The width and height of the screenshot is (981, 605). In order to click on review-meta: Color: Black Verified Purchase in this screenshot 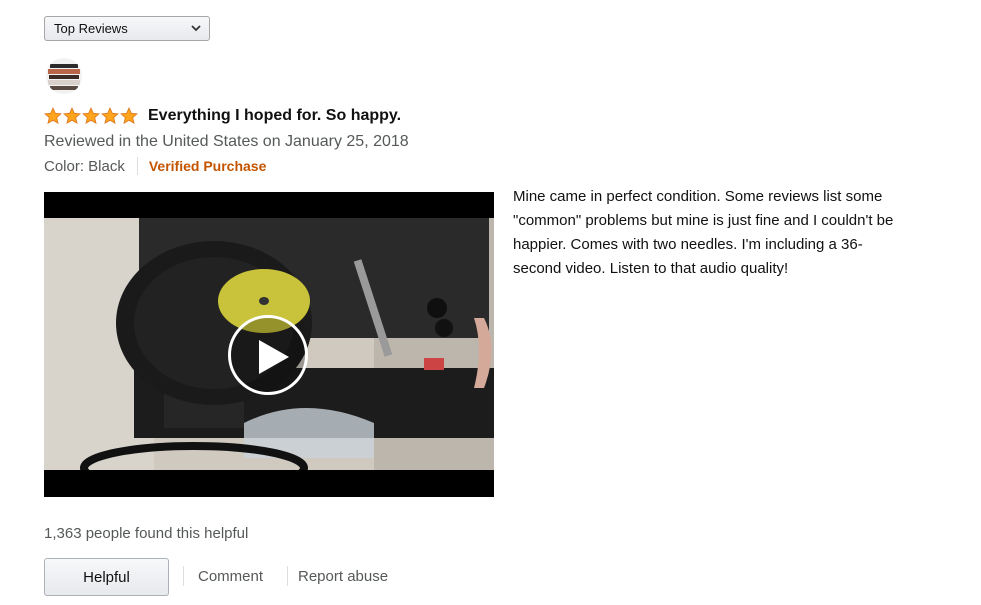, I will do `click(155, 166)`.